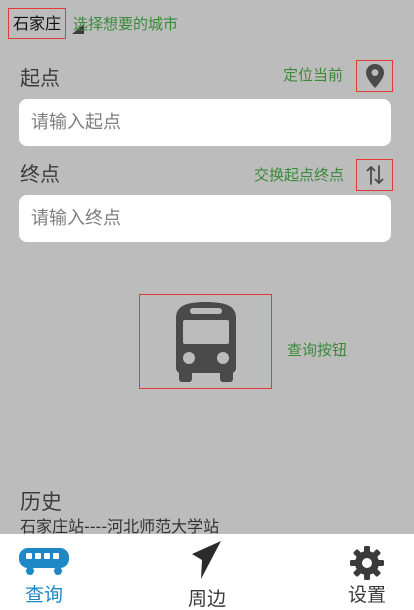 The height and width of the screenshot is (610, 414). What do you see at coordinates (40, 78) in the screenshot?
I see `start-label: 起点` at bounding box center [40, 78].